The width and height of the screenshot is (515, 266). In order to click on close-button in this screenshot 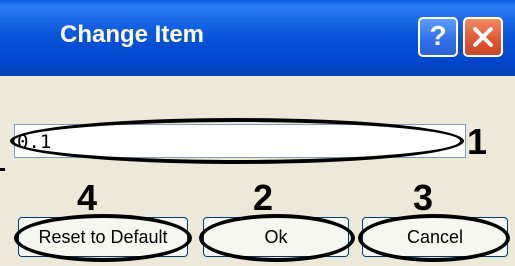, I will do `click(483, 37)`.